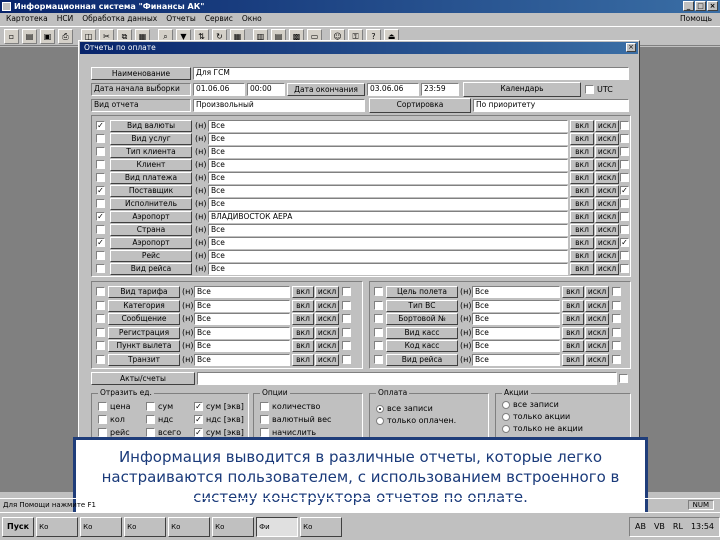 The width and height of the screenshot is (720, 540). Describe the element at coordinates (422, 319) in the screenshot. I see `subfilter-label-button: Бортовой №` at that location.